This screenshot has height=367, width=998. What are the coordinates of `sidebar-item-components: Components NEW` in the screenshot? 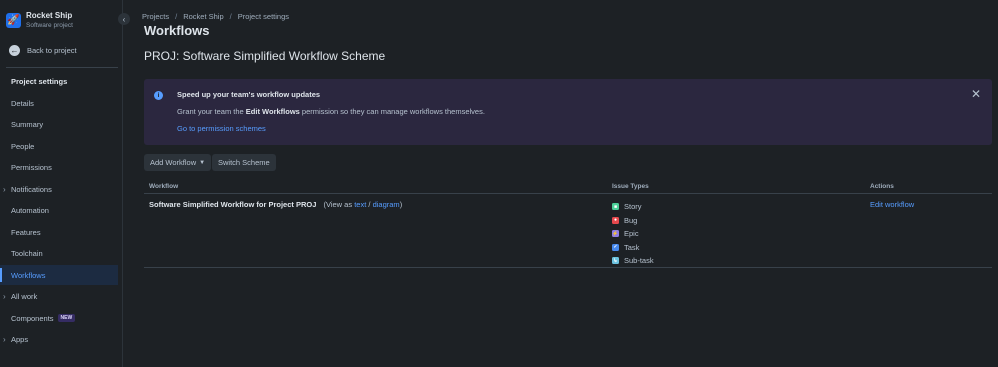 It's located at (59, 318).